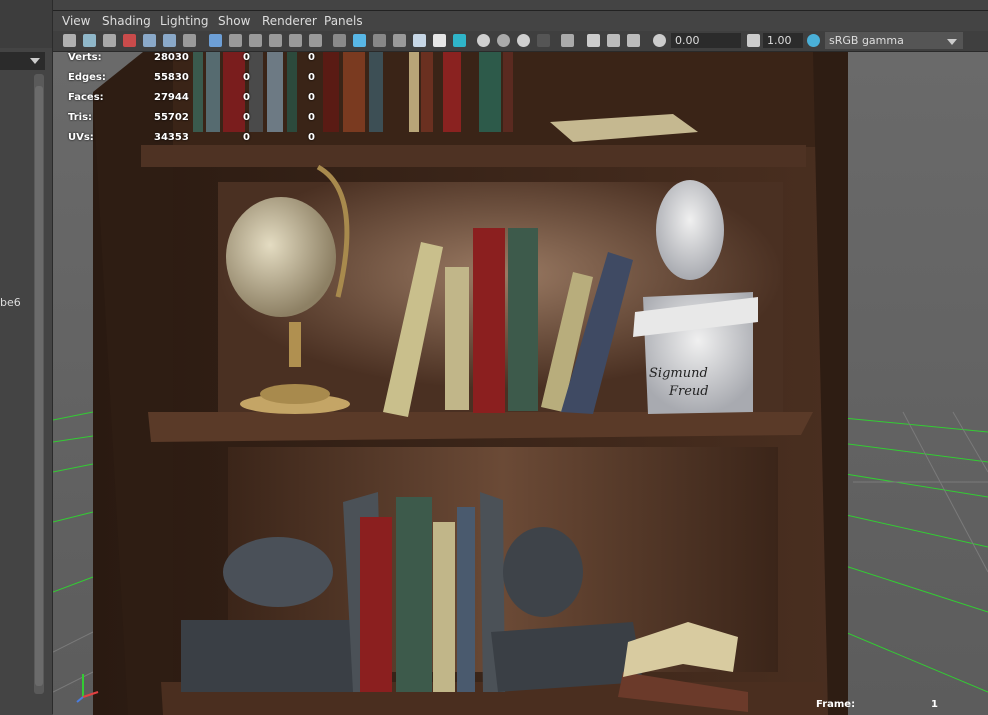  What do you see at coordinates (10, 302) in the screenshot?
I see `outliner-item-label: be6` at bounding box center [10, 302].